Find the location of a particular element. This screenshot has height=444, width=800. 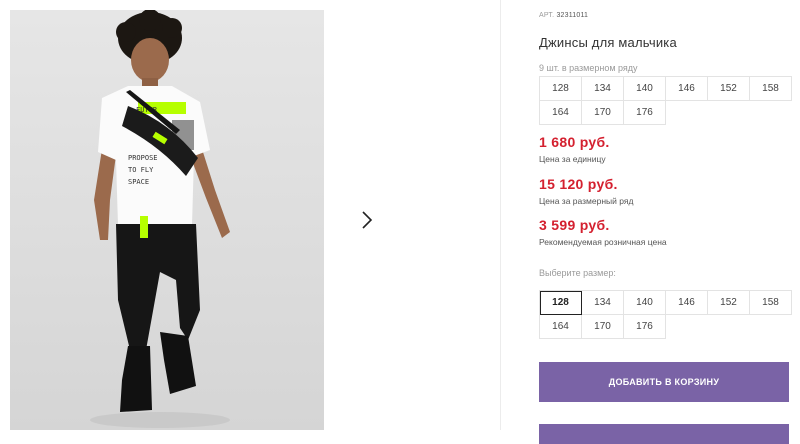

gallery-divider is located at coordinates (500, 215).